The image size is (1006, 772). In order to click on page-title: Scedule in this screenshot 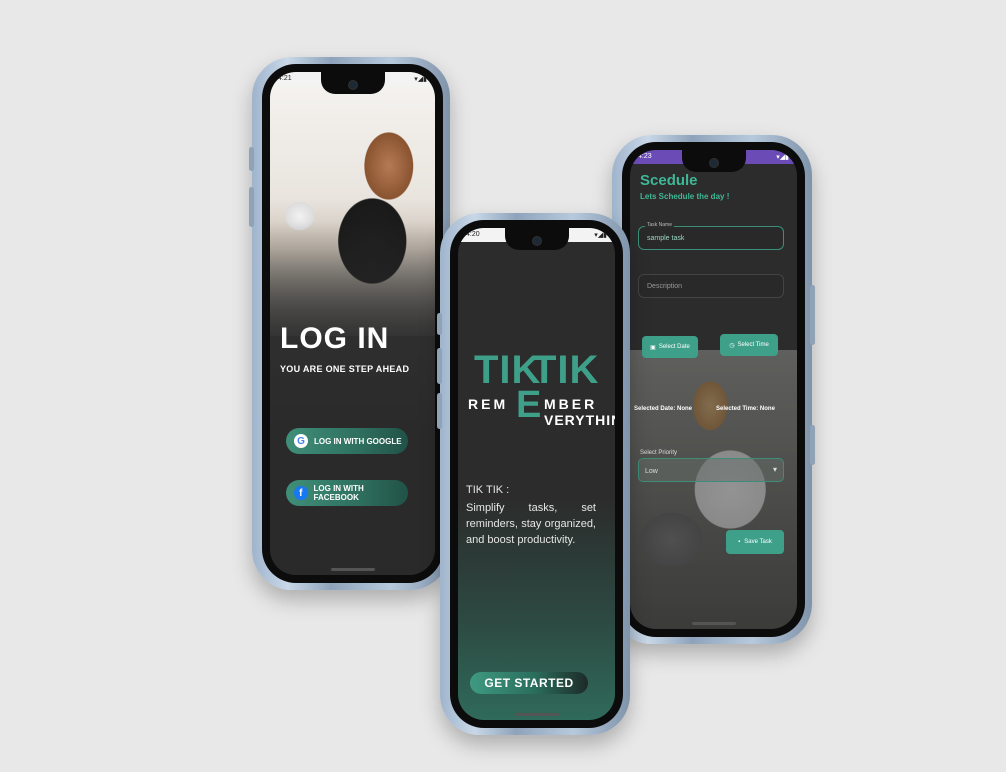, I will do `click(669, 180)`.